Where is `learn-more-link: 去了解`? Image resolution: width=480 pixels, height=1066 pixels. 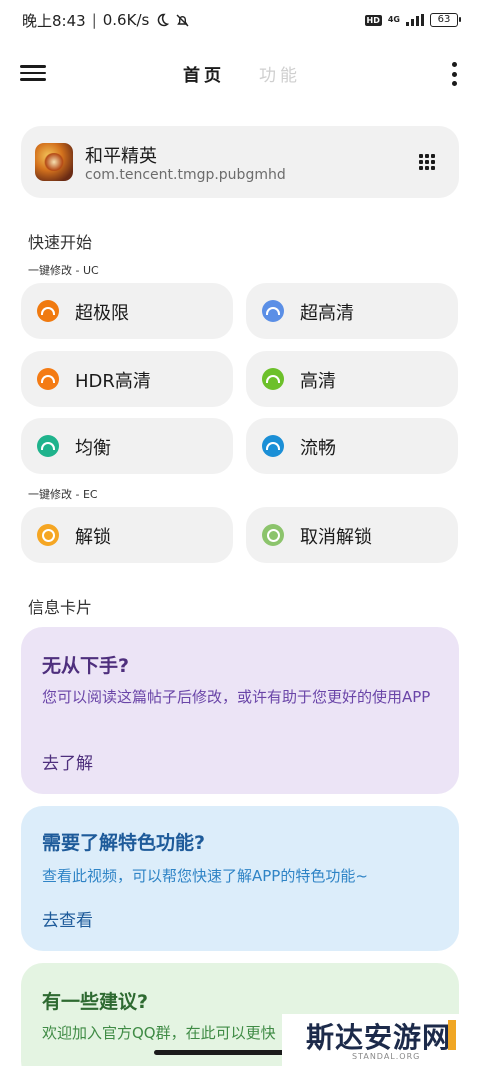 learn-more-link: 去了解 is located at coordinates (67, 761).